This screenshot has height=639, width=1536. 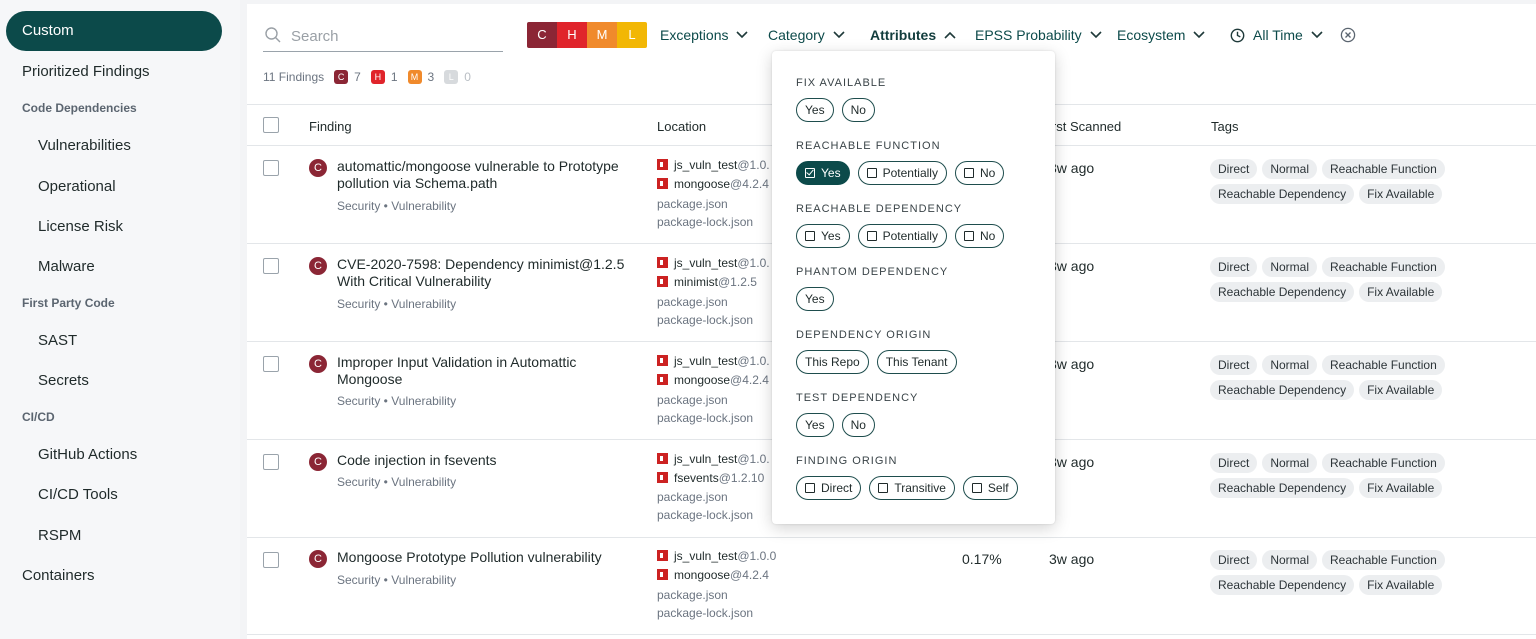 I want to click on chip-reachable-function-potentially: Potentially, so click(x=902, y=173).